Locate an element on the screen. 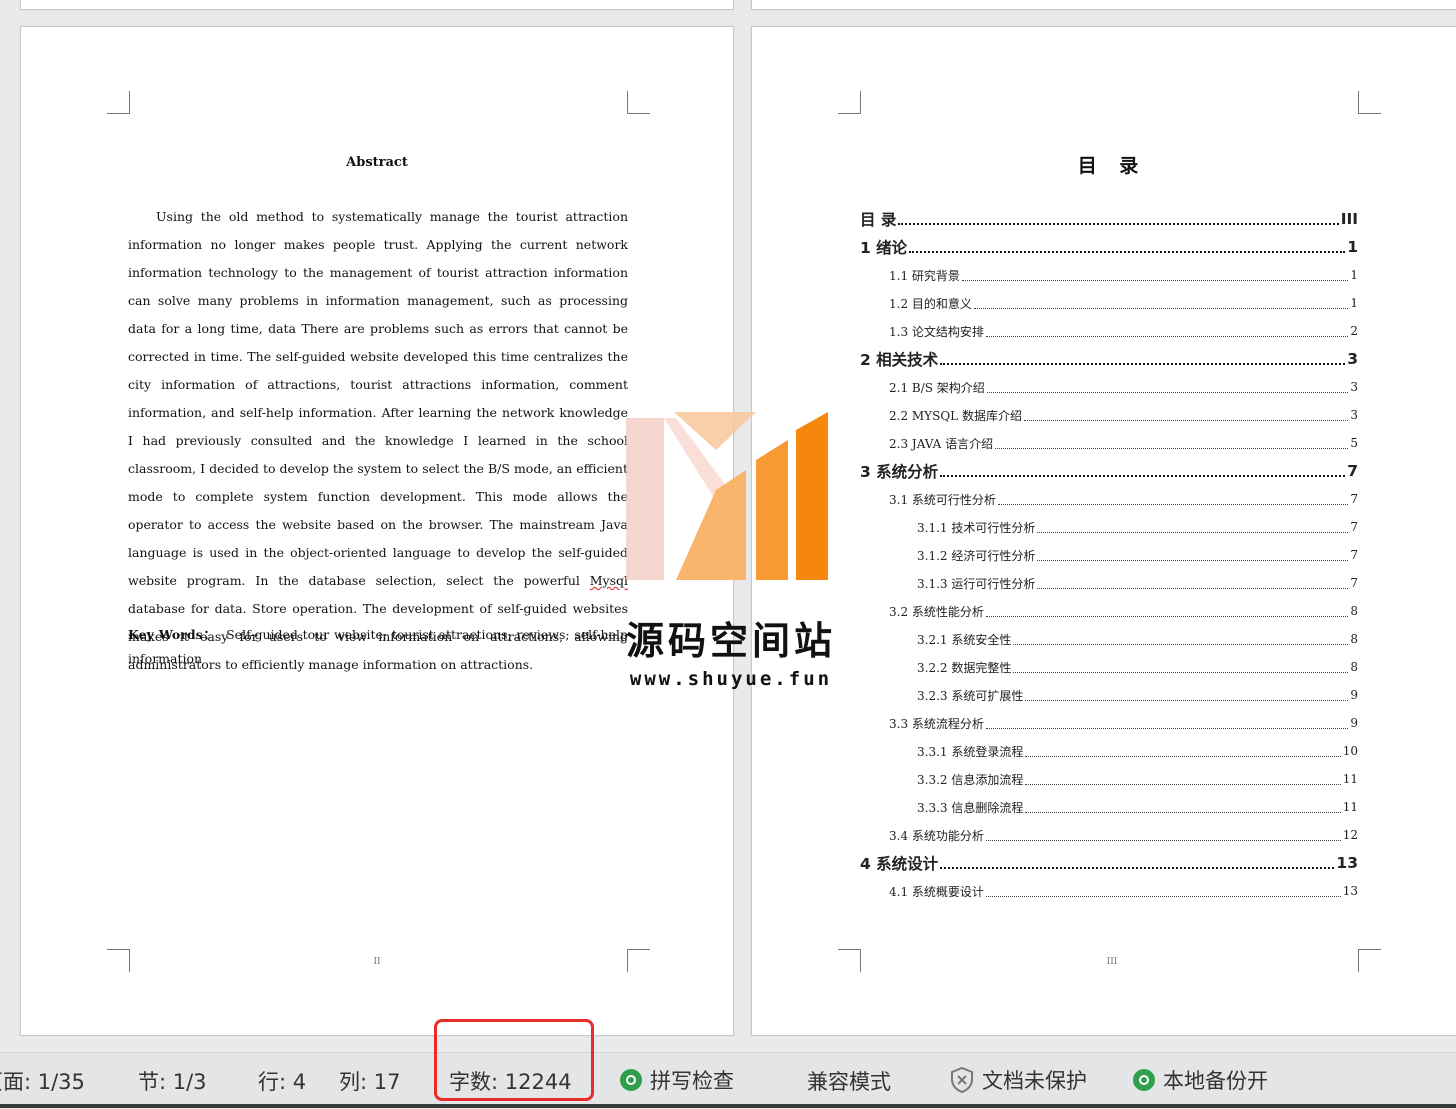 The image size is (1456, 1109). page-number: II is located at coordinates (377, 962).